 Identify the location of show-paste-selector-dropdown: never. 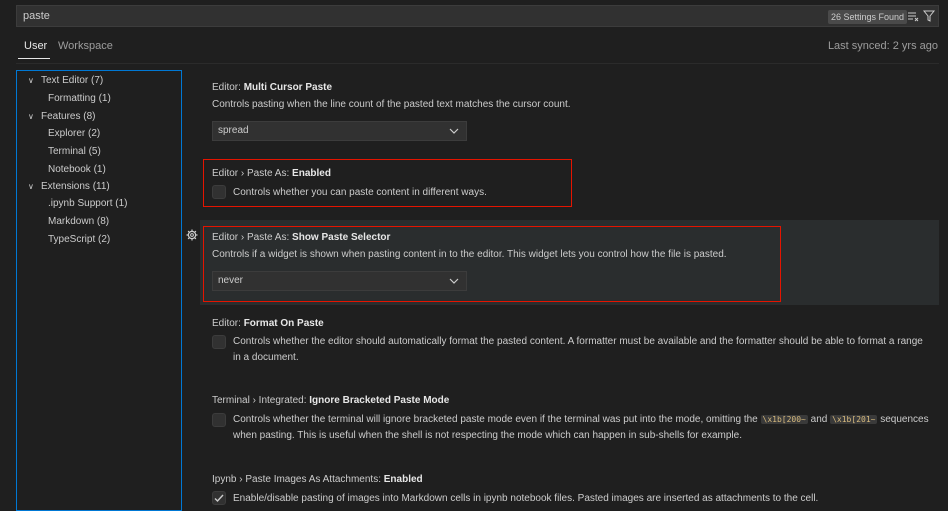
(339, 281).